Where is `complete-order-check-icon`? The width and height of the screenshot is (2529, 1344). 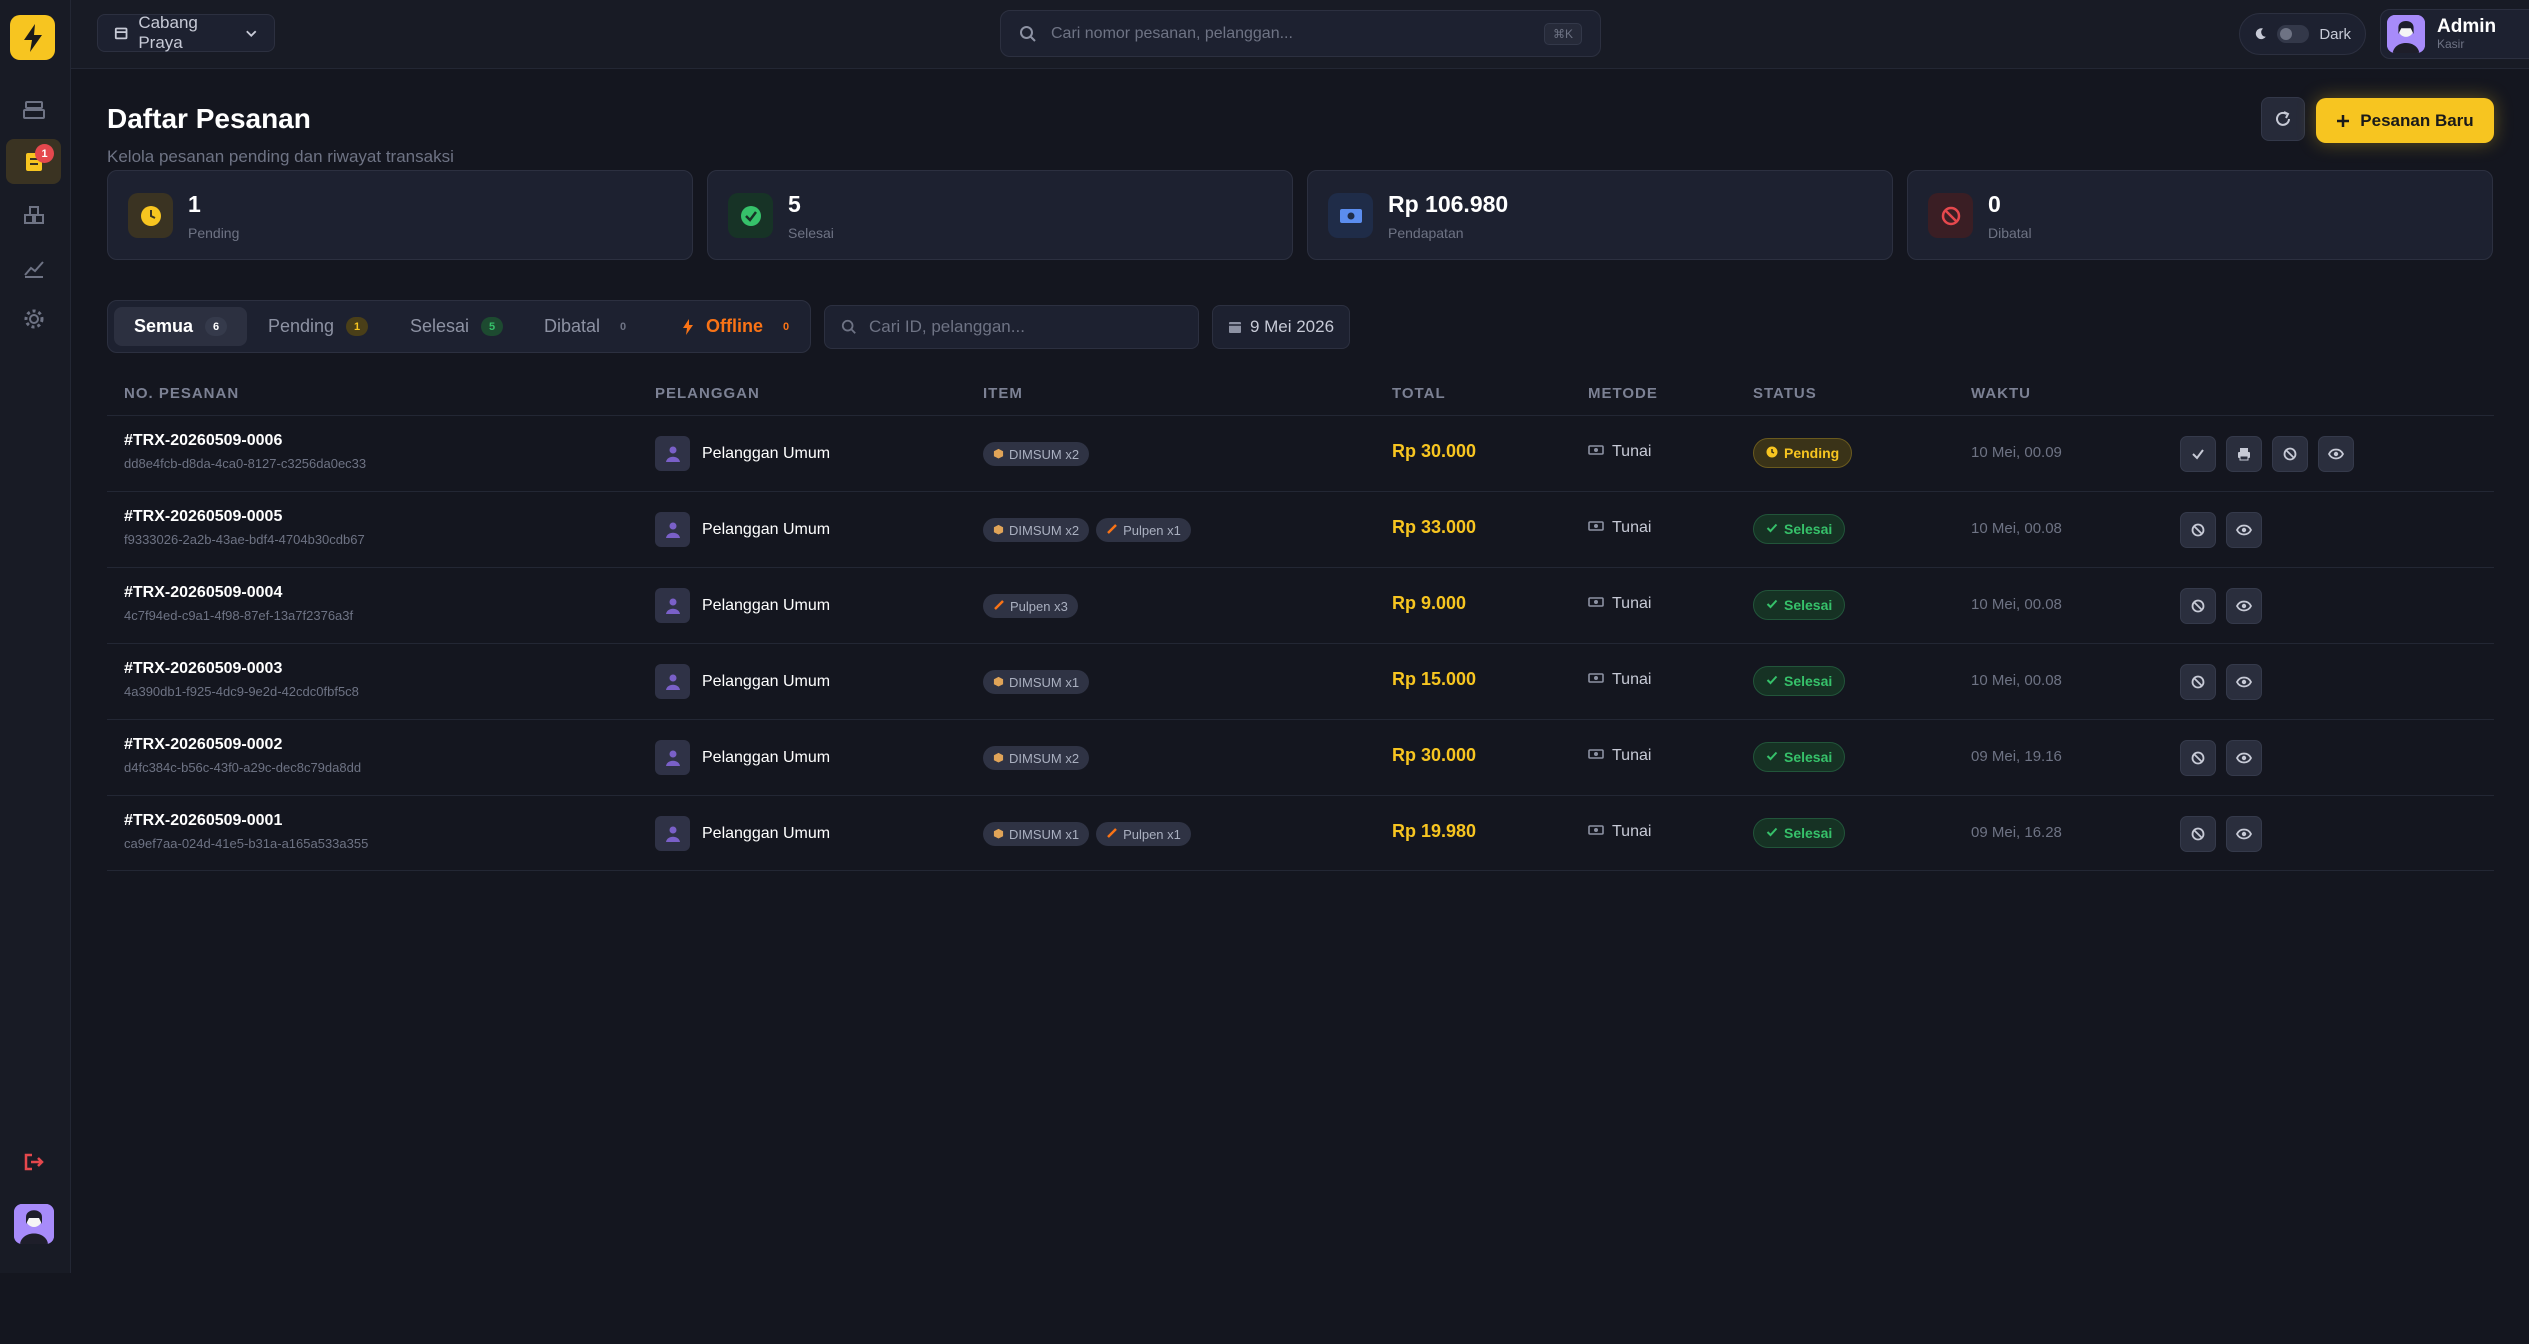
complete-order-check-icon is located at coordinates (2198, 454).